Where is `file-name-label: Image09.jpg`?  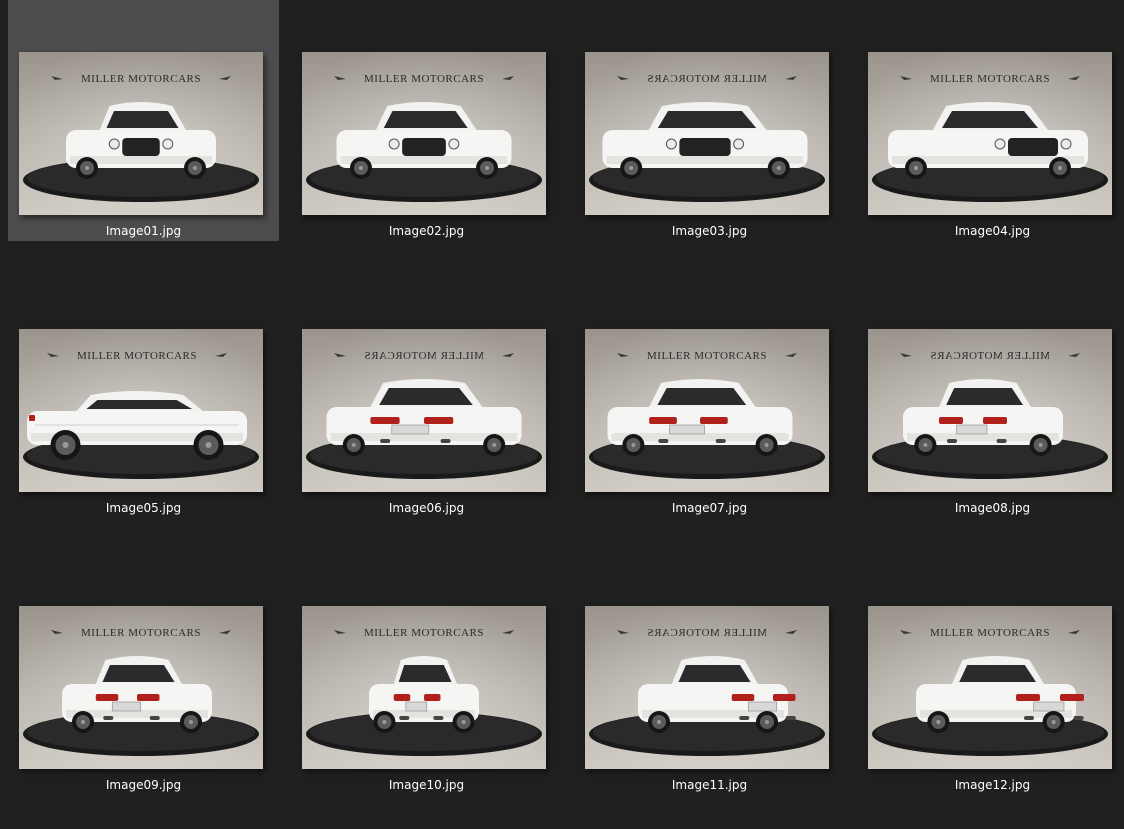 file-name-label: Image09.jpg is located at coordinates (143, 785).